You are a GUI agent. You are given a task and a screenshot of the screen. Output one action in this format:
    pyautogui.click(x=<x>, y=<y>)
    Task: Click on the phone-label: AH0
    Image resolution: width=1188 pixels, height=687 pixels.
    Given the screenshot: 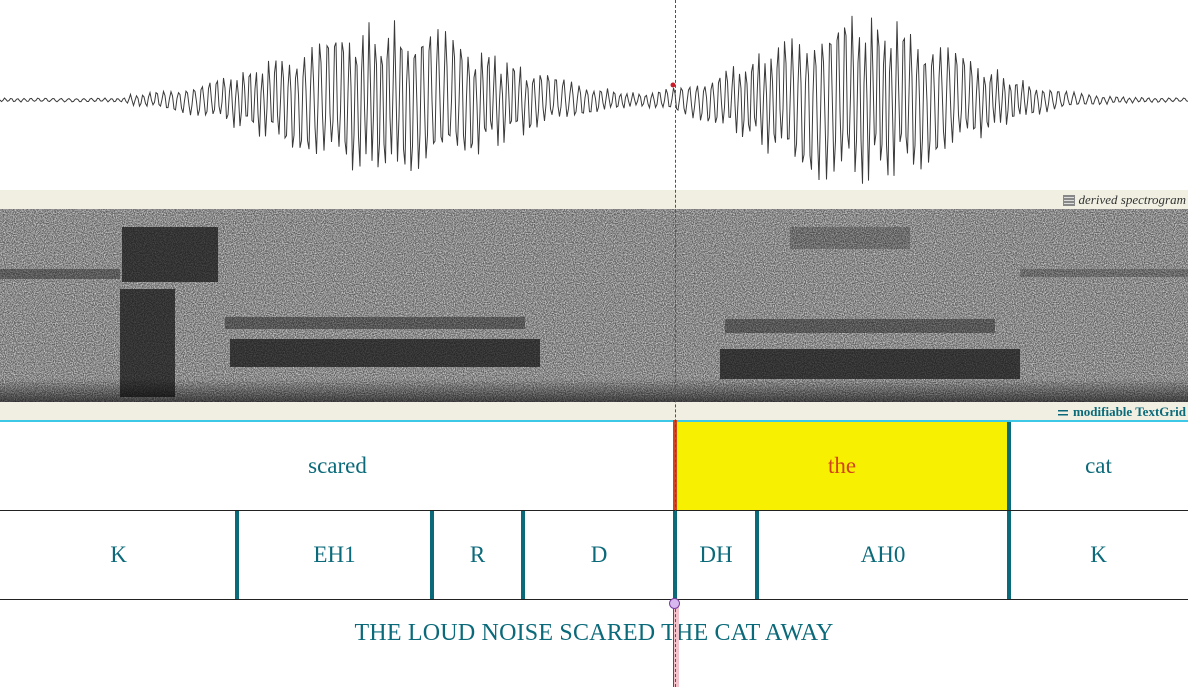 What is the action you would take?
    pyautogui.click(x=883, y=554)
    